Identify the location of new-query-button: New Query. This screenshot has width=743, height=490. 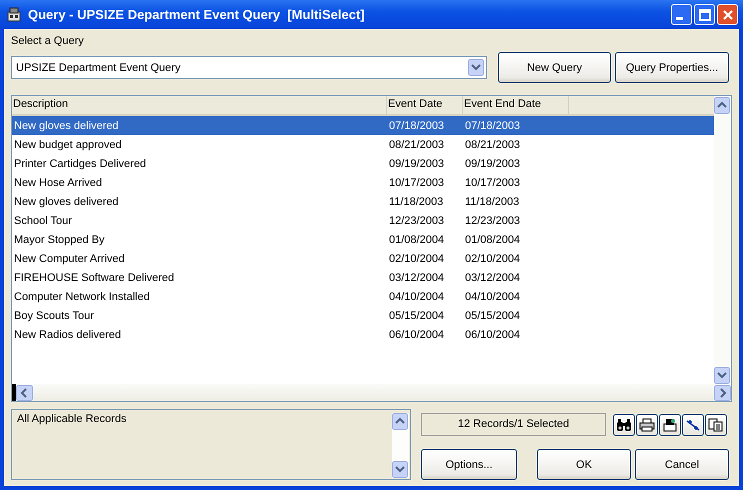
(554, 67).